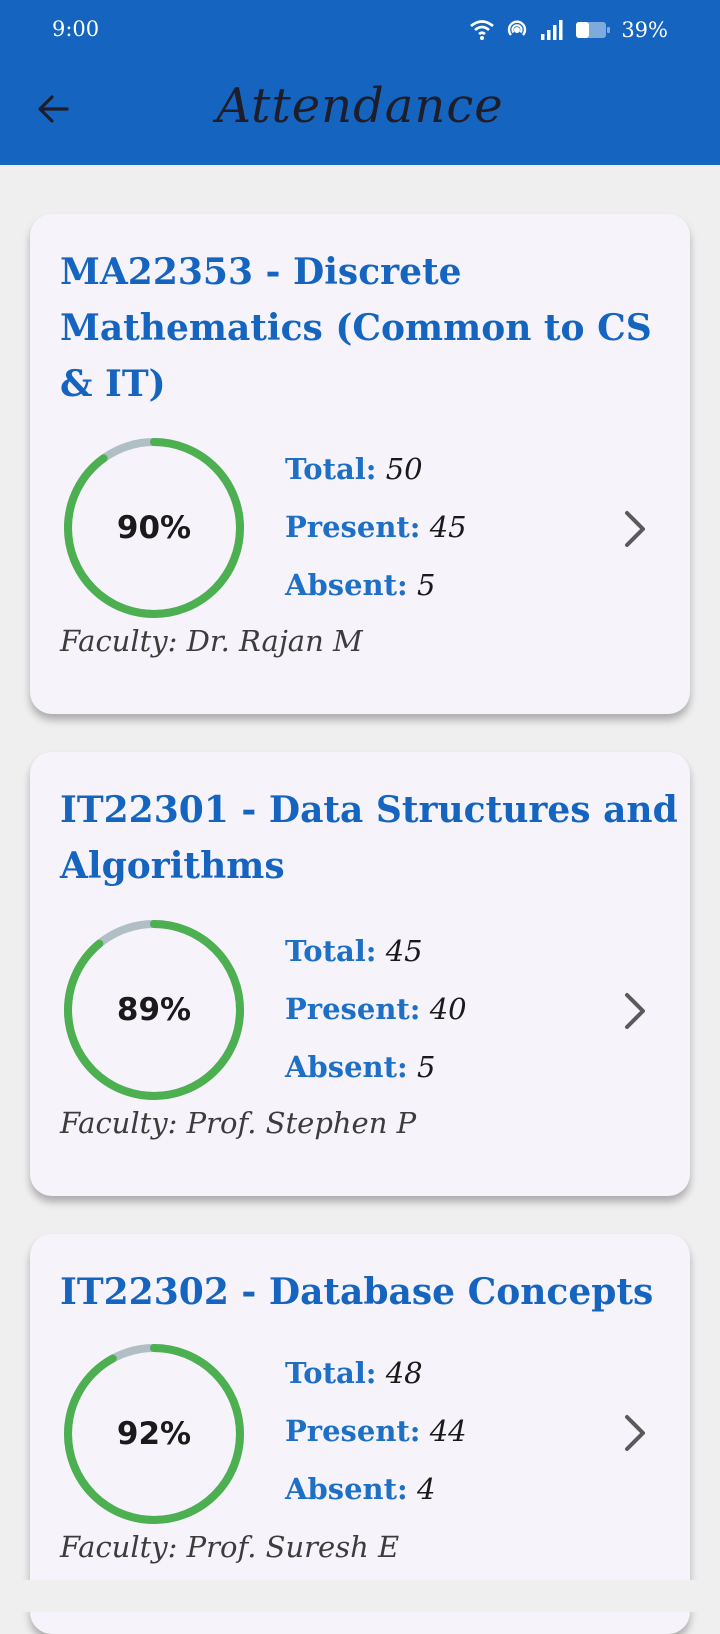 The image size is (720, 1634). I want to click on signal-icon, so click(552, 30).